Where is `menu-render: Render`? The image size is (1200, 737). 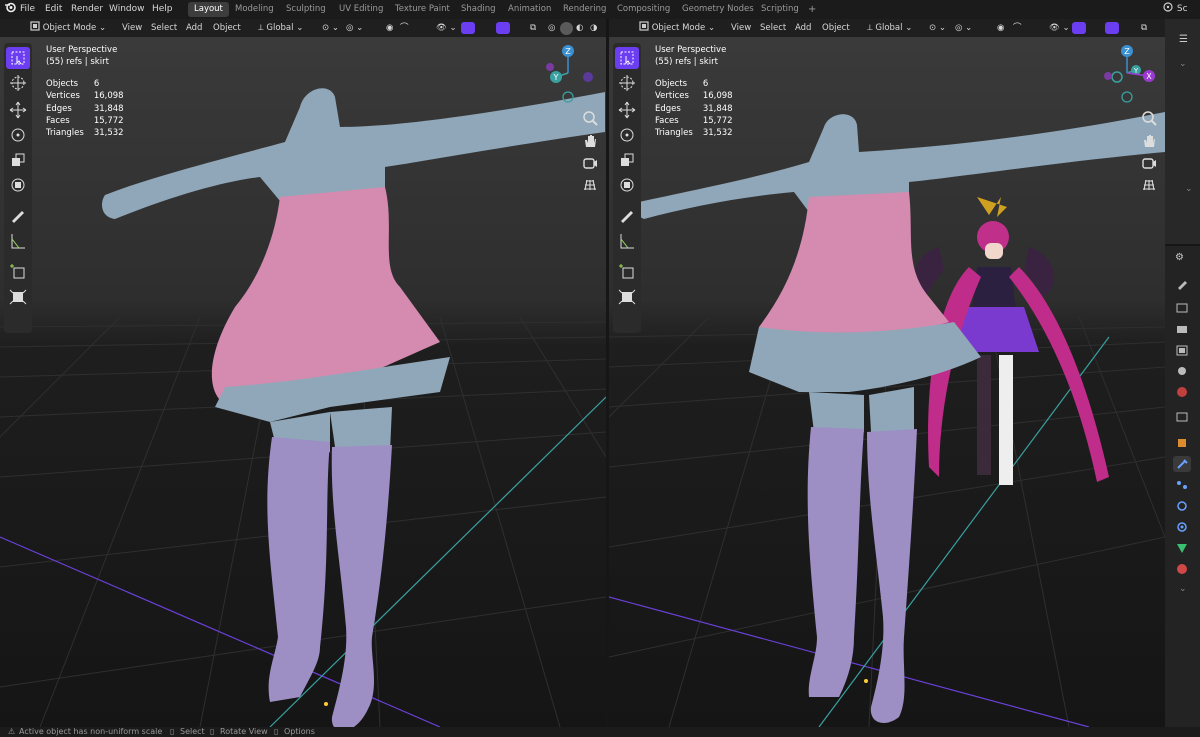
menu-render: Render is located at coordinates (87, 9).